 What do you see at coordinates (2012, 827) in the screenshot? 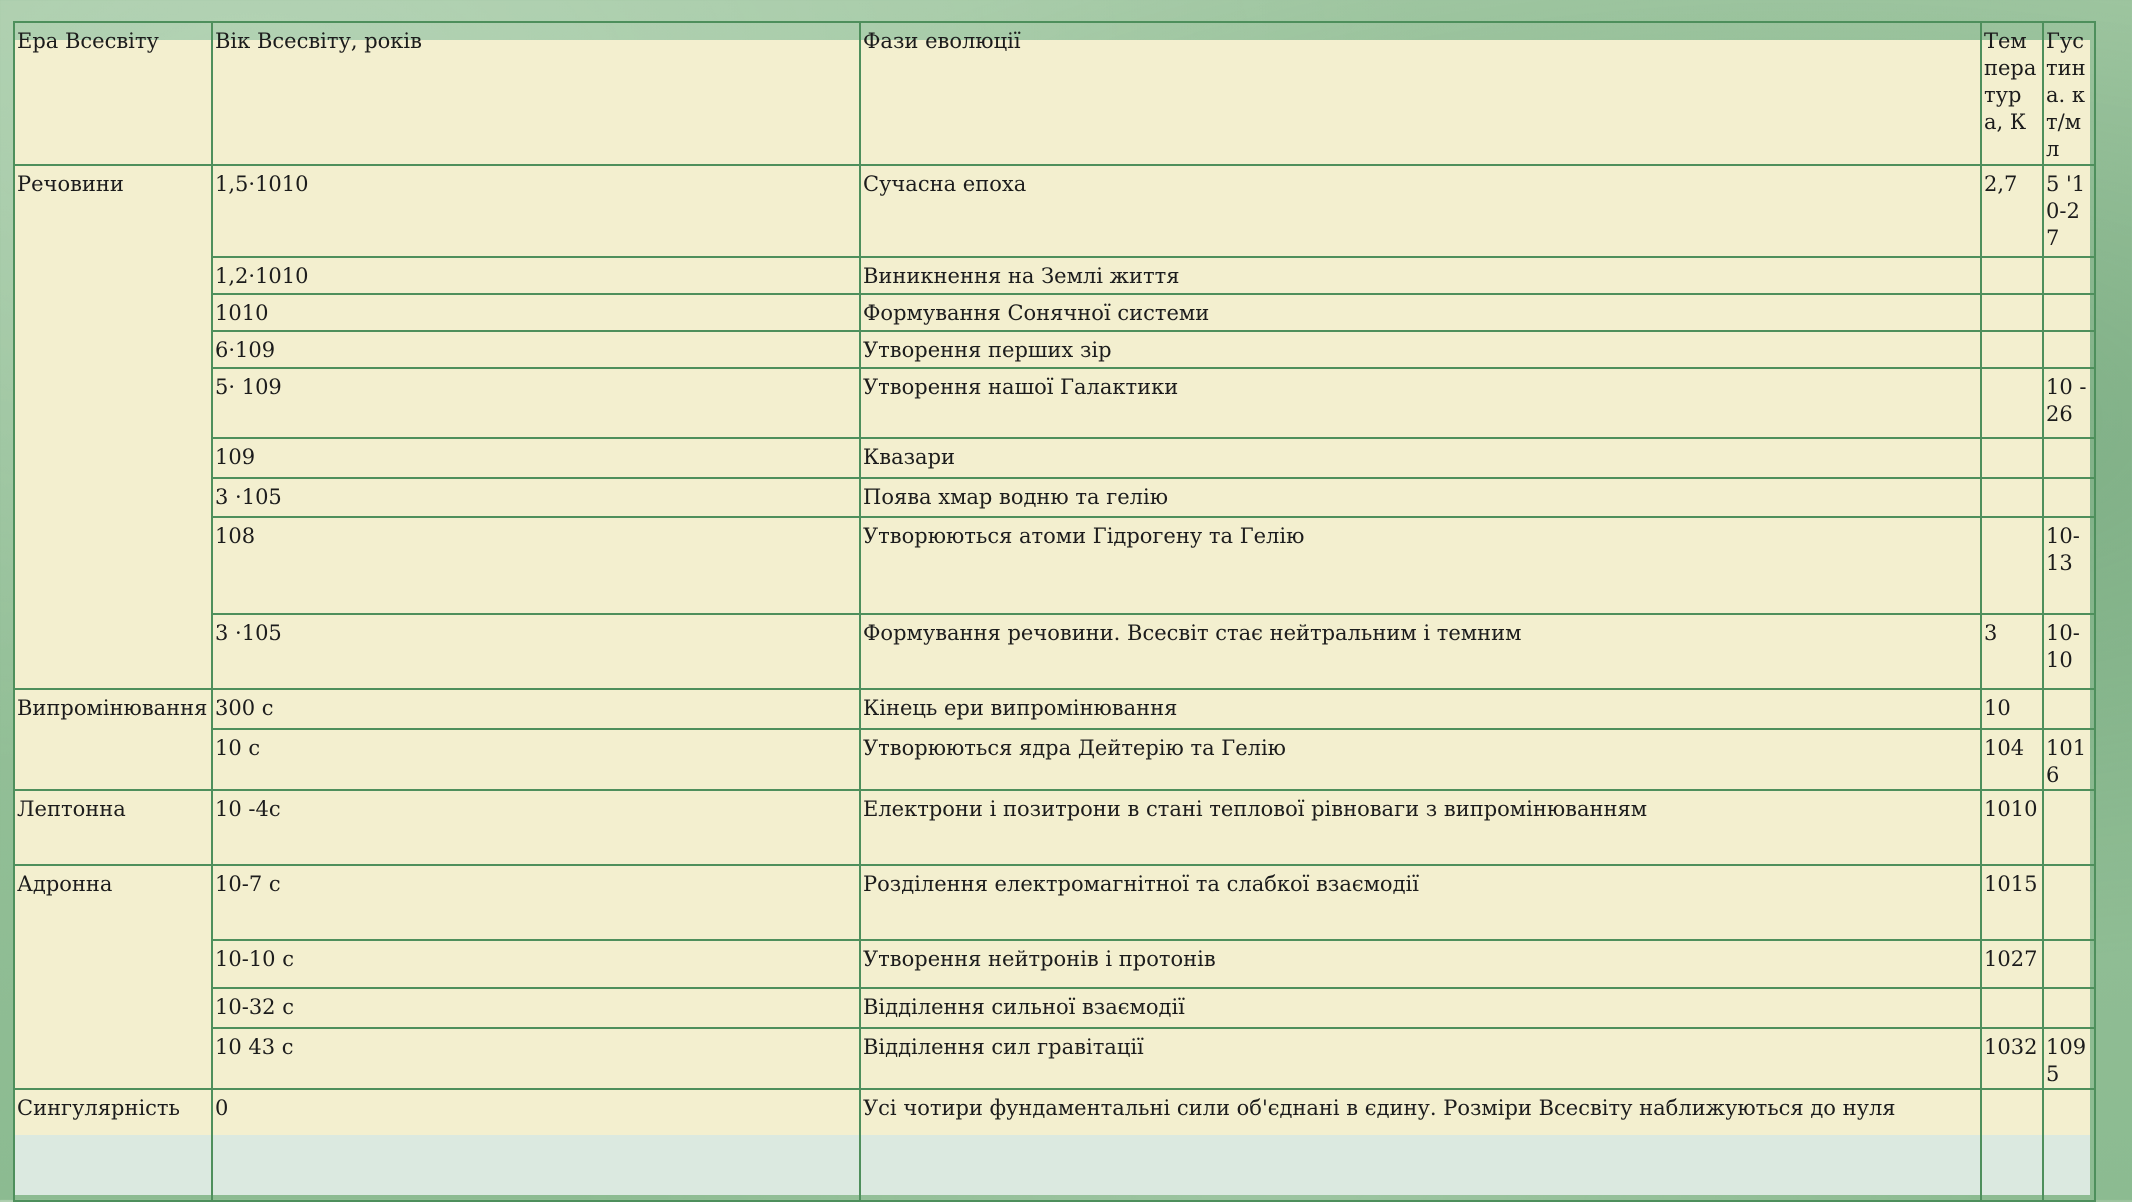
I see `temperature-cell: 1010` at bounding box center [2012, 827].